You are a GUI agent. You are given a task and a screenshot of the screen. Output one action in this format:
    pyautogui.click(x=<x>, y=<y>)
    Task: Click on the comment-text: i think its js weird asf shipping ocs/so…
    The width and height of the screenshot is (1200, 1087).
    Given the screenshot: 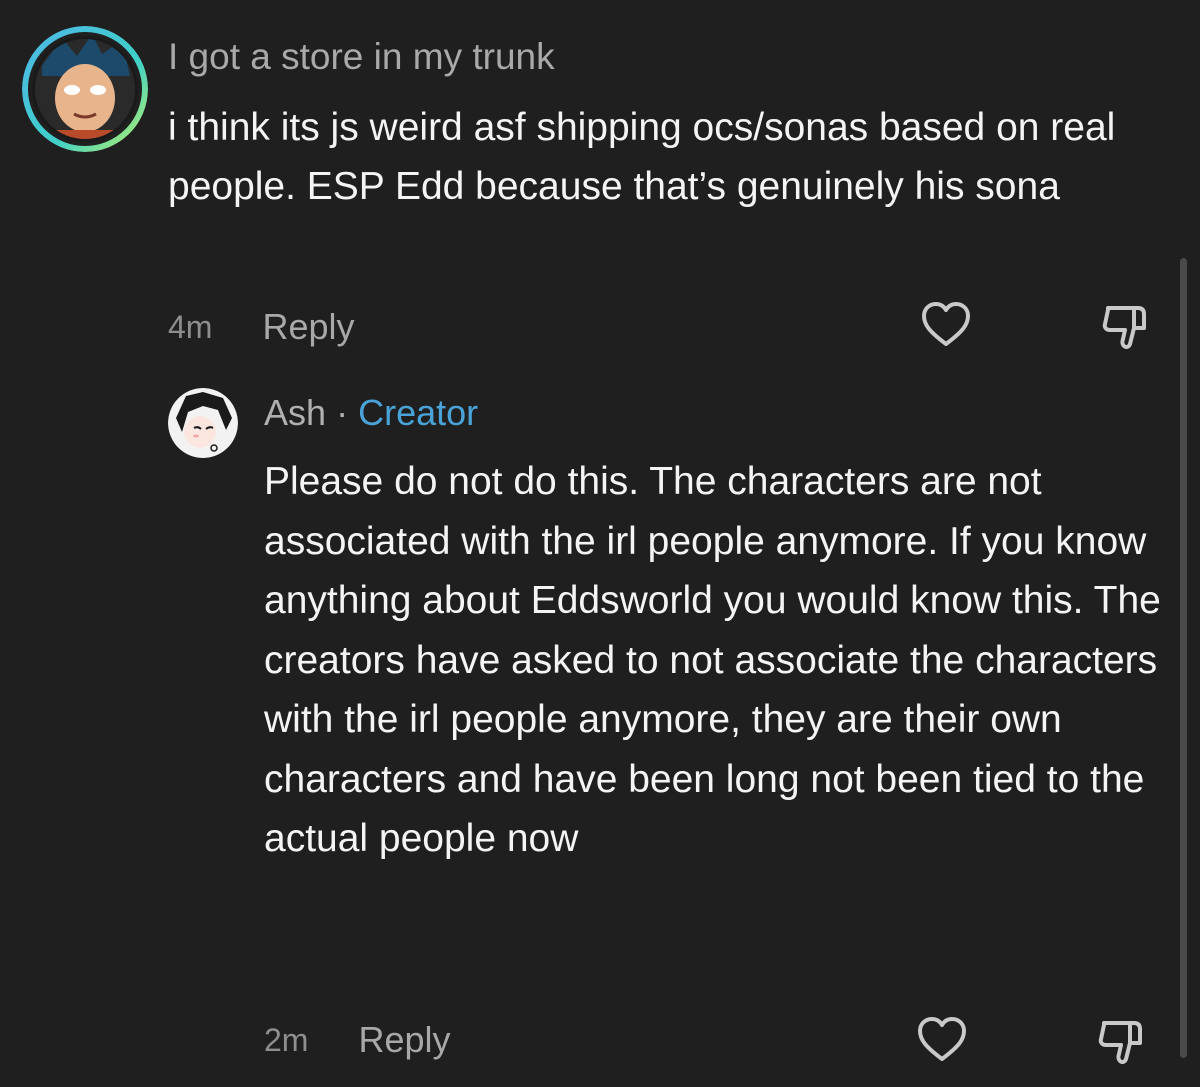 What is the action you would take?
    pyautogui.click(x=642, y=157)
    